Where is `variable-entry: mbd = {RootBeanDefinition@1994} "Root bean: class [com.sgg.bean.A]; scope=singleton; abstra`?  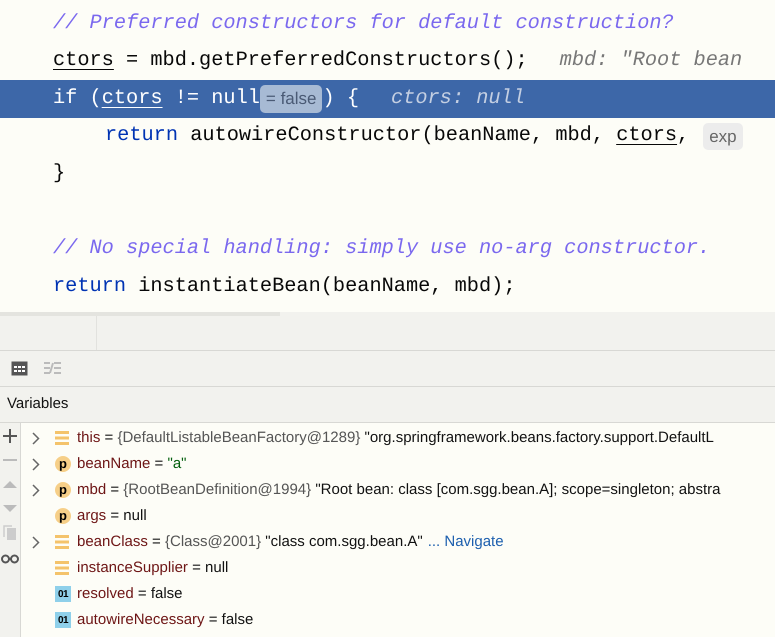
variable-entry: mbd = {RootBeanDefinition@1994} "Root bean: class [com.sgg.bean.A]; scope=singleton; abstra is located at coordinates (398, 490).